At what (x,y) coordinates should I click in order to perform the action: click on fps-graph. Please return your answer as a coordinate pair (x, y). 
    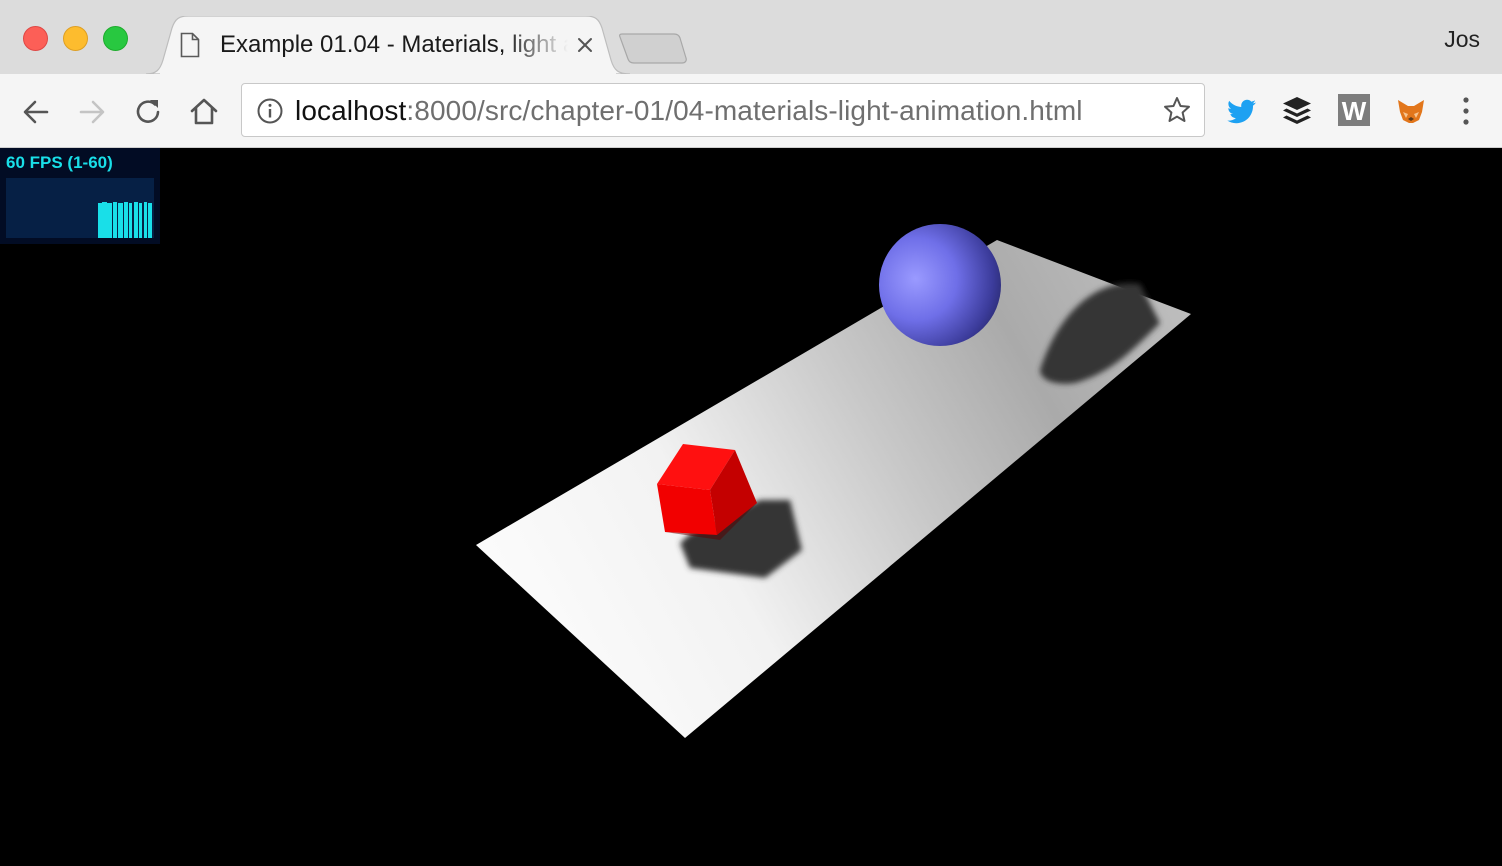
    Looking at the image, I should click on (80, 208).